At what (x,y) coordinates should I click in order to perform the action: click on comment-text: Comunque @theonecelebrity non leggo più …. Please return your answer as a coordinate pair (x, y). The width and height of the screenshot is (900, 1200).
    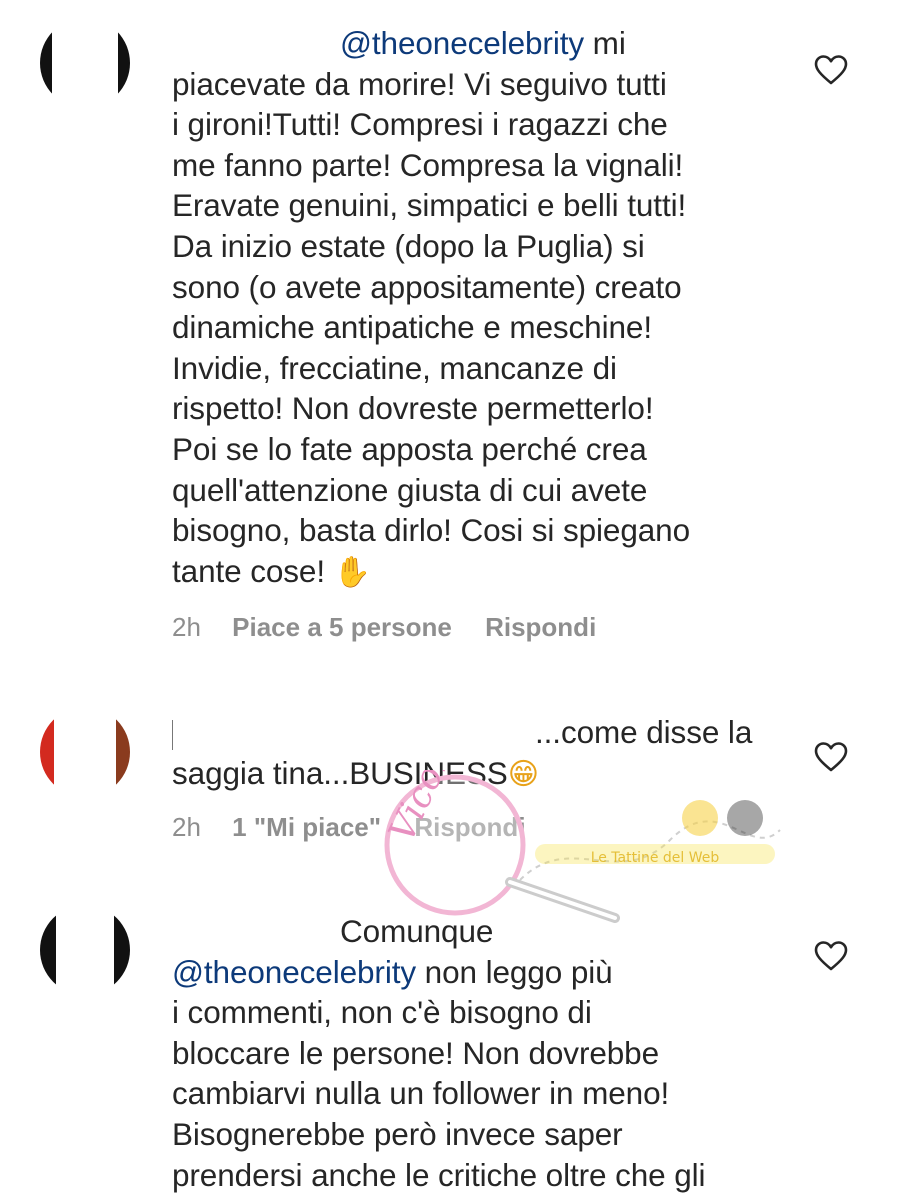
    Looking at the image, I should click on (439, 1053).